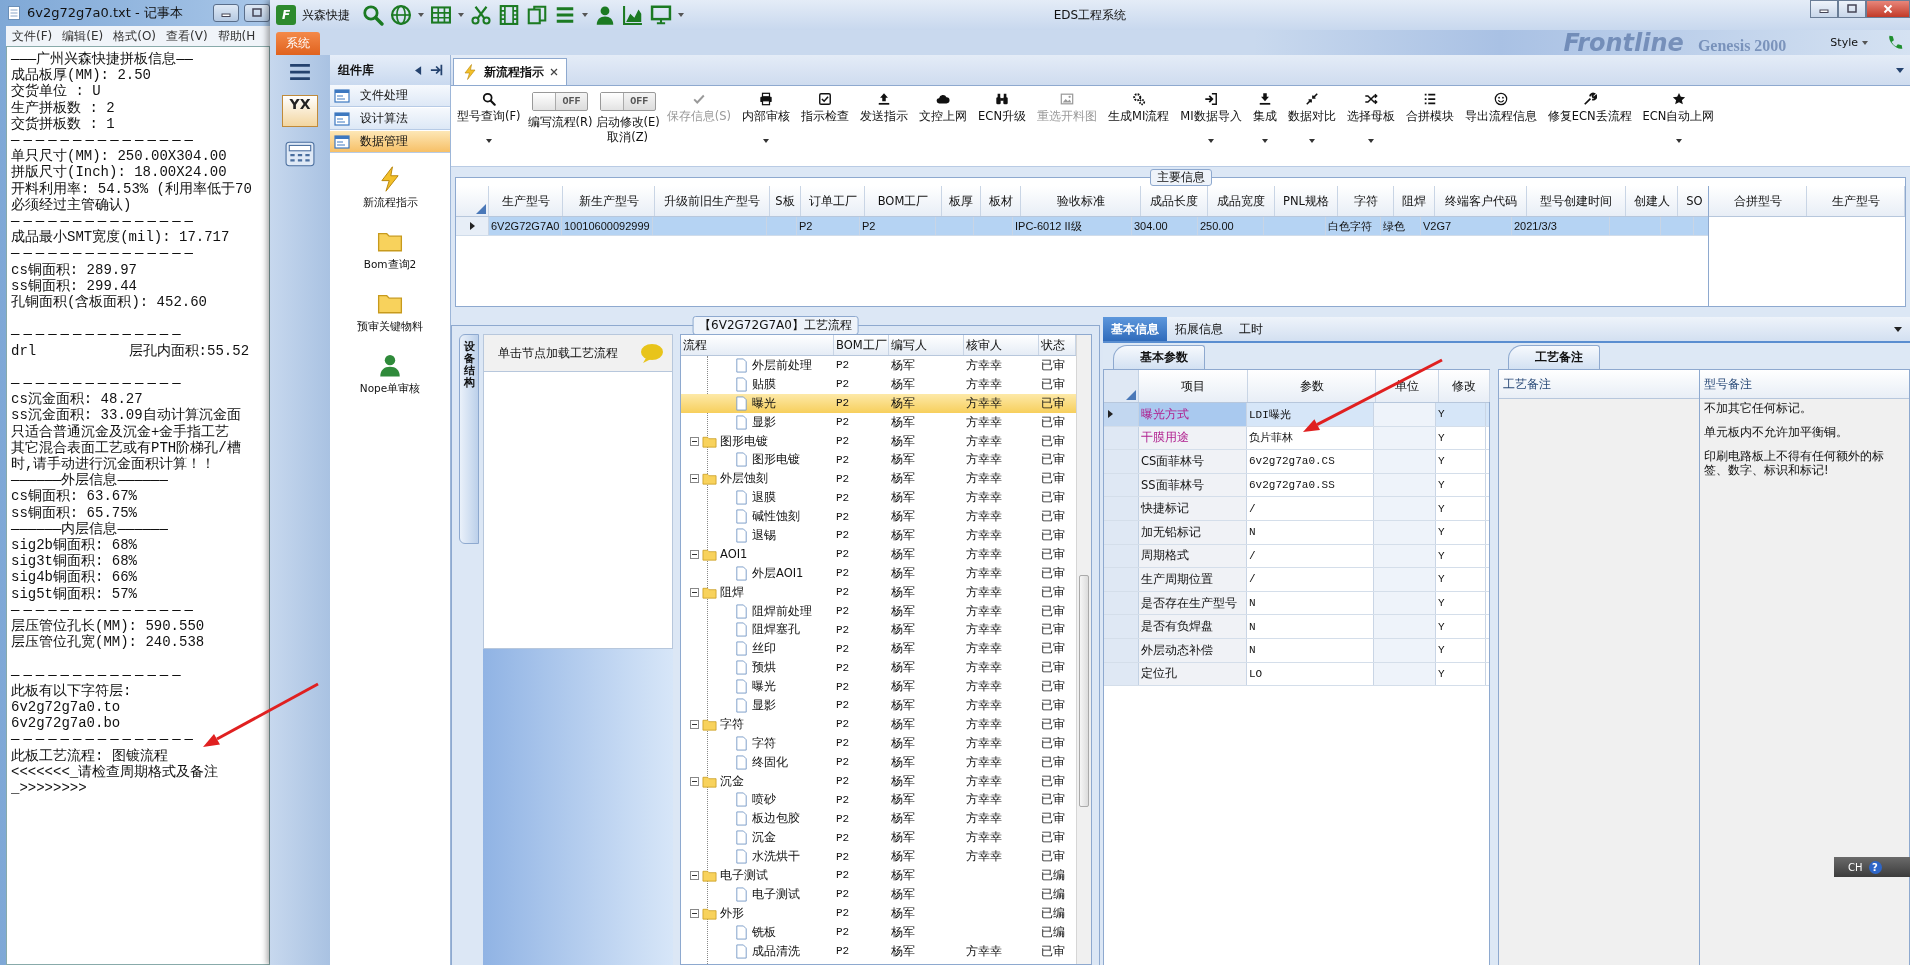 Image resolution: width=1910 pixels, height=965 pixels. What do you see at coordinates (469, 439) in the screenshot?
I see `side-tab: 设备结构` at bounding box center [469, 439].